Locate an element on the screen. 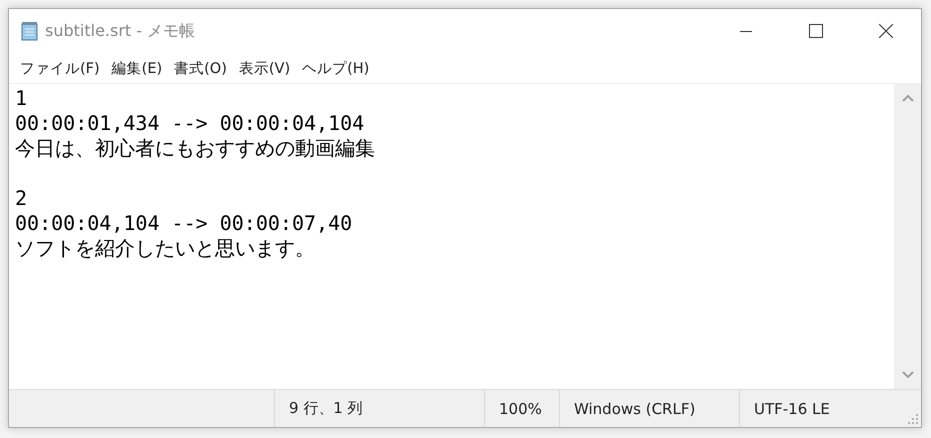  zoom-level: 100% is located at coordinates (520, 409).